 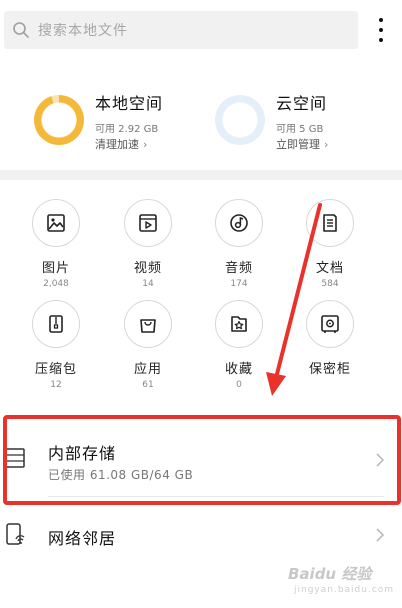 What do you see at coordinates (271, 120) in the screenshot?
I see `cloud-storage-card: 云空间 可用 5 GB 立即管理 ›` at bounding box center [271, 120].